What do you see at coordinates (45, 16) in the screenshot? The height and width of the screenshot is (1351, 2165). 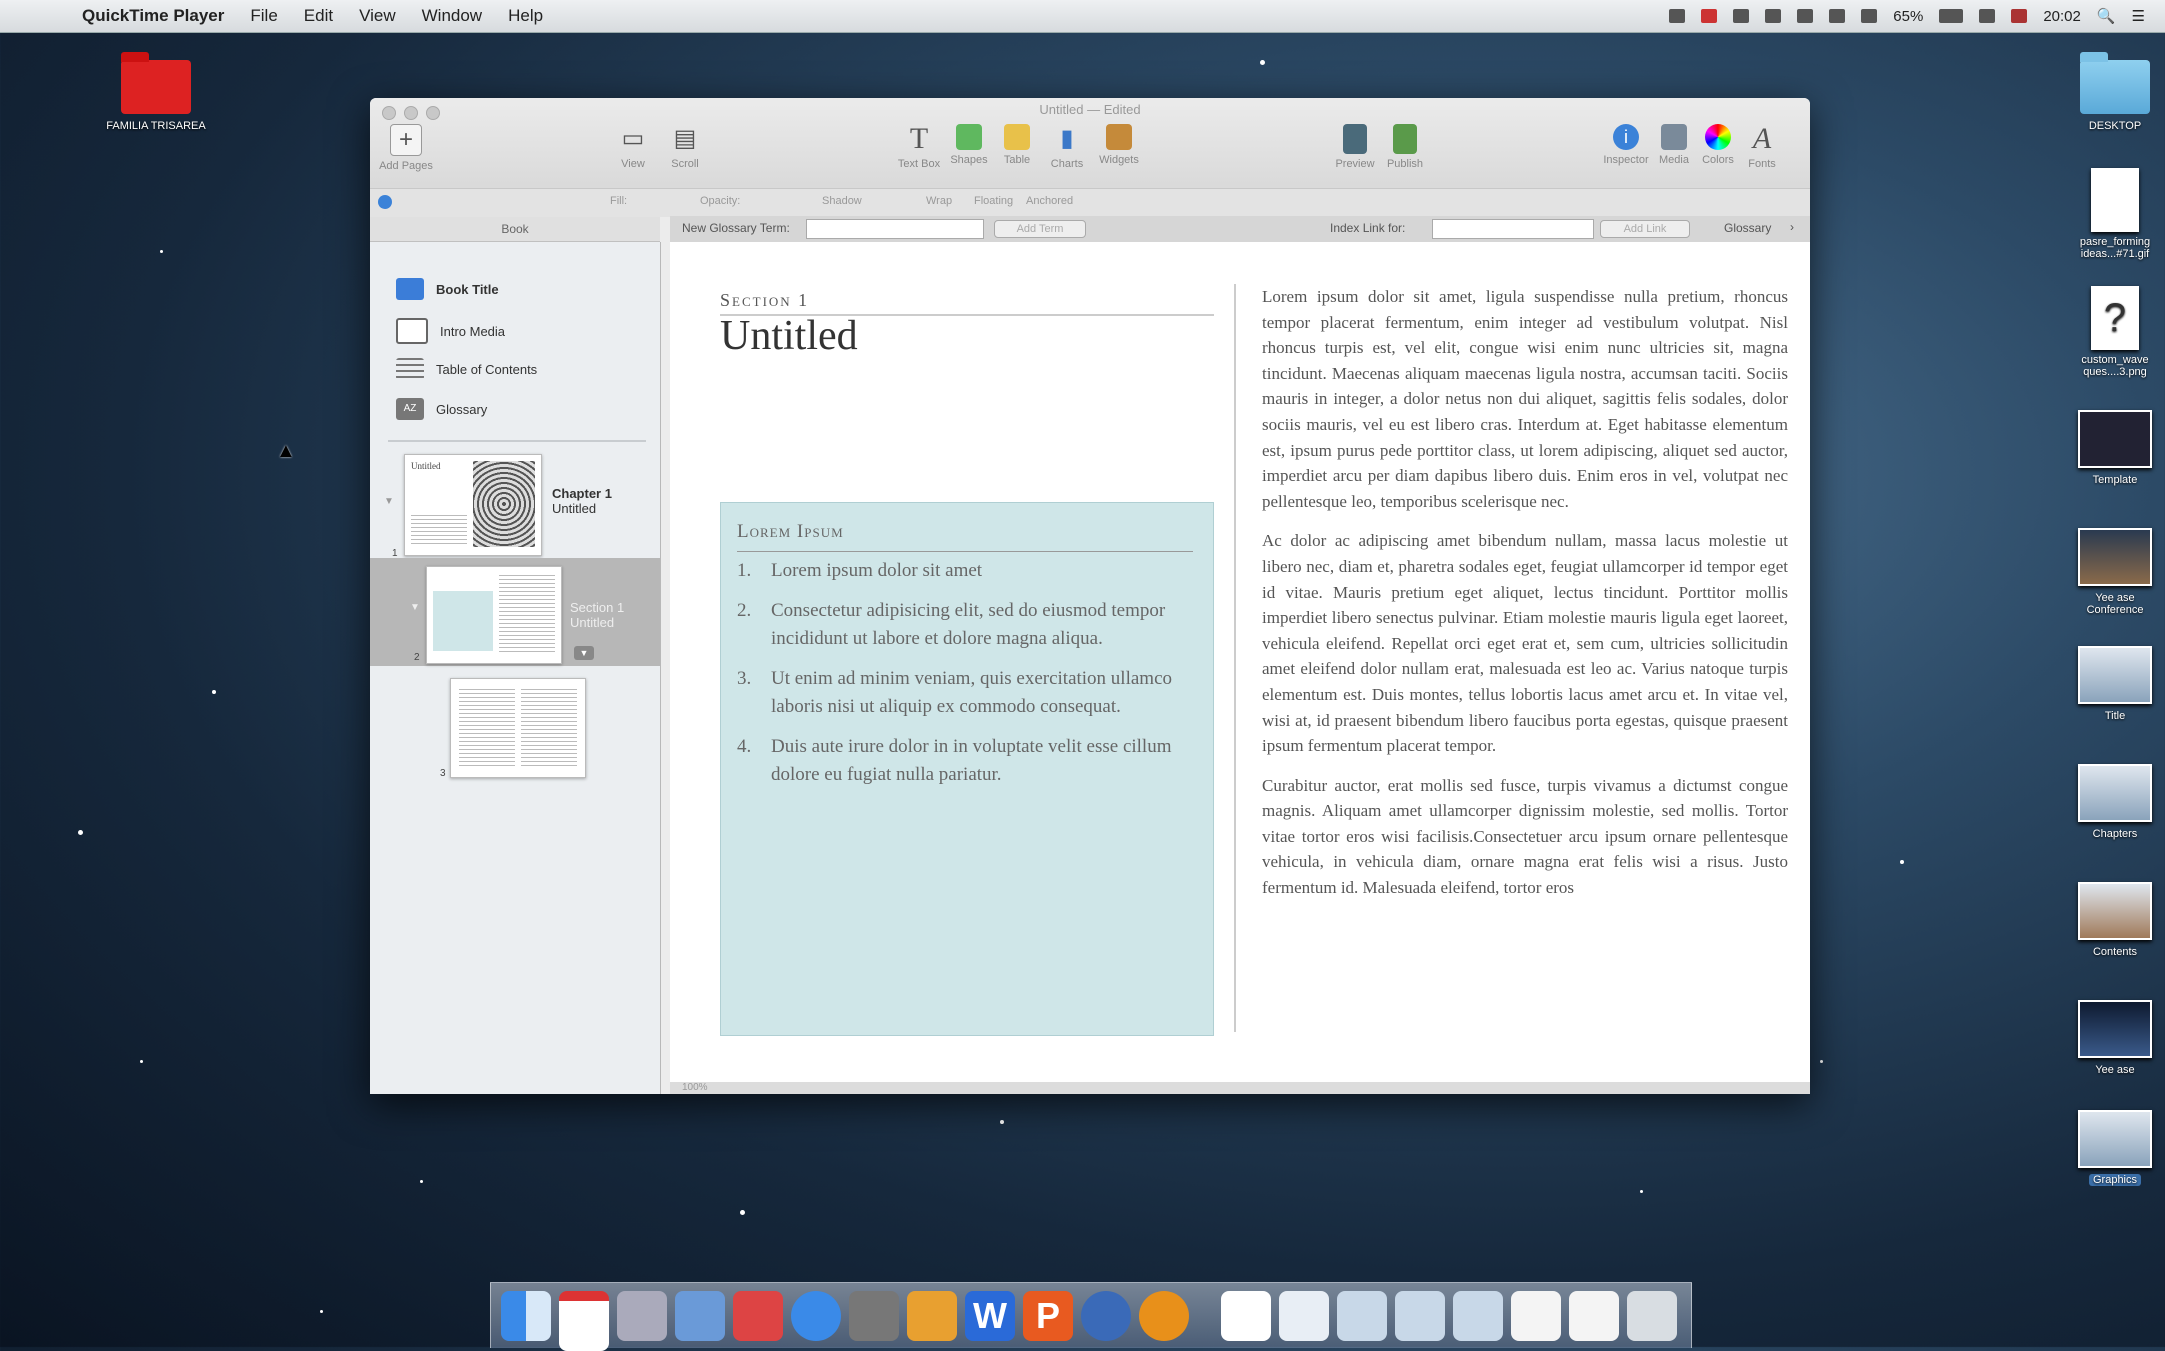 I see `apple-menu-icon` at bounding box center [45, 16].